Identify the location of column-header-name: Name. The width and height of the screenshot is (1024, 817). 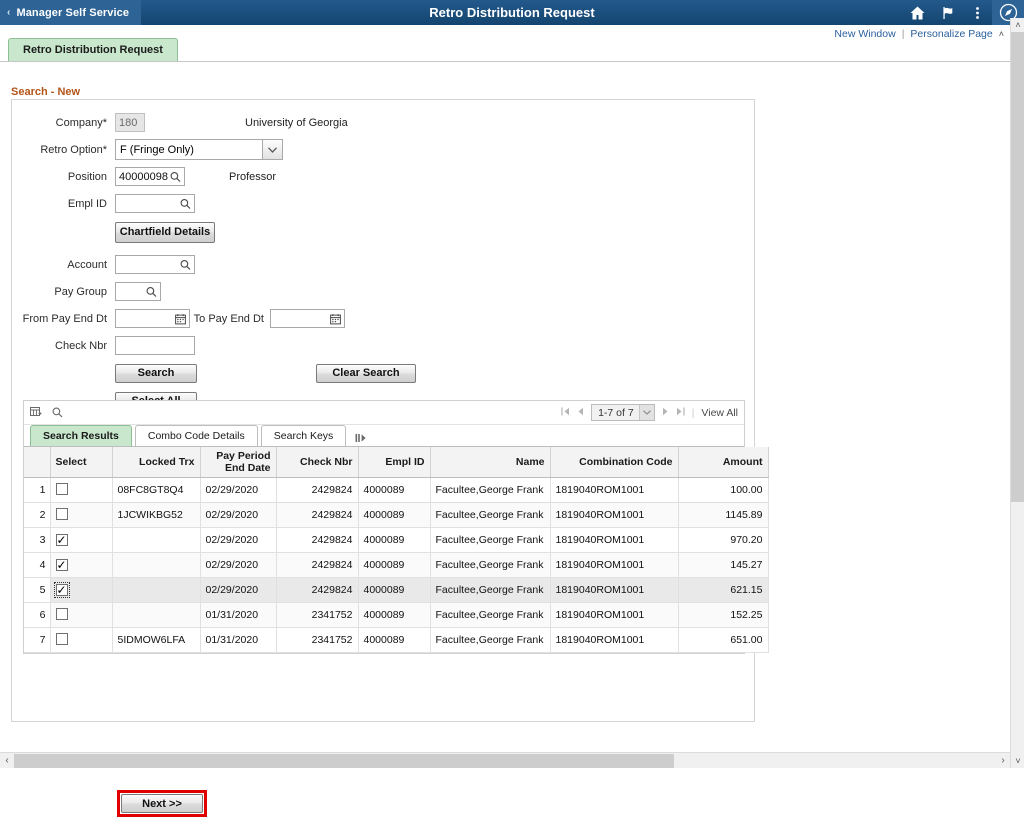
(490, 462).